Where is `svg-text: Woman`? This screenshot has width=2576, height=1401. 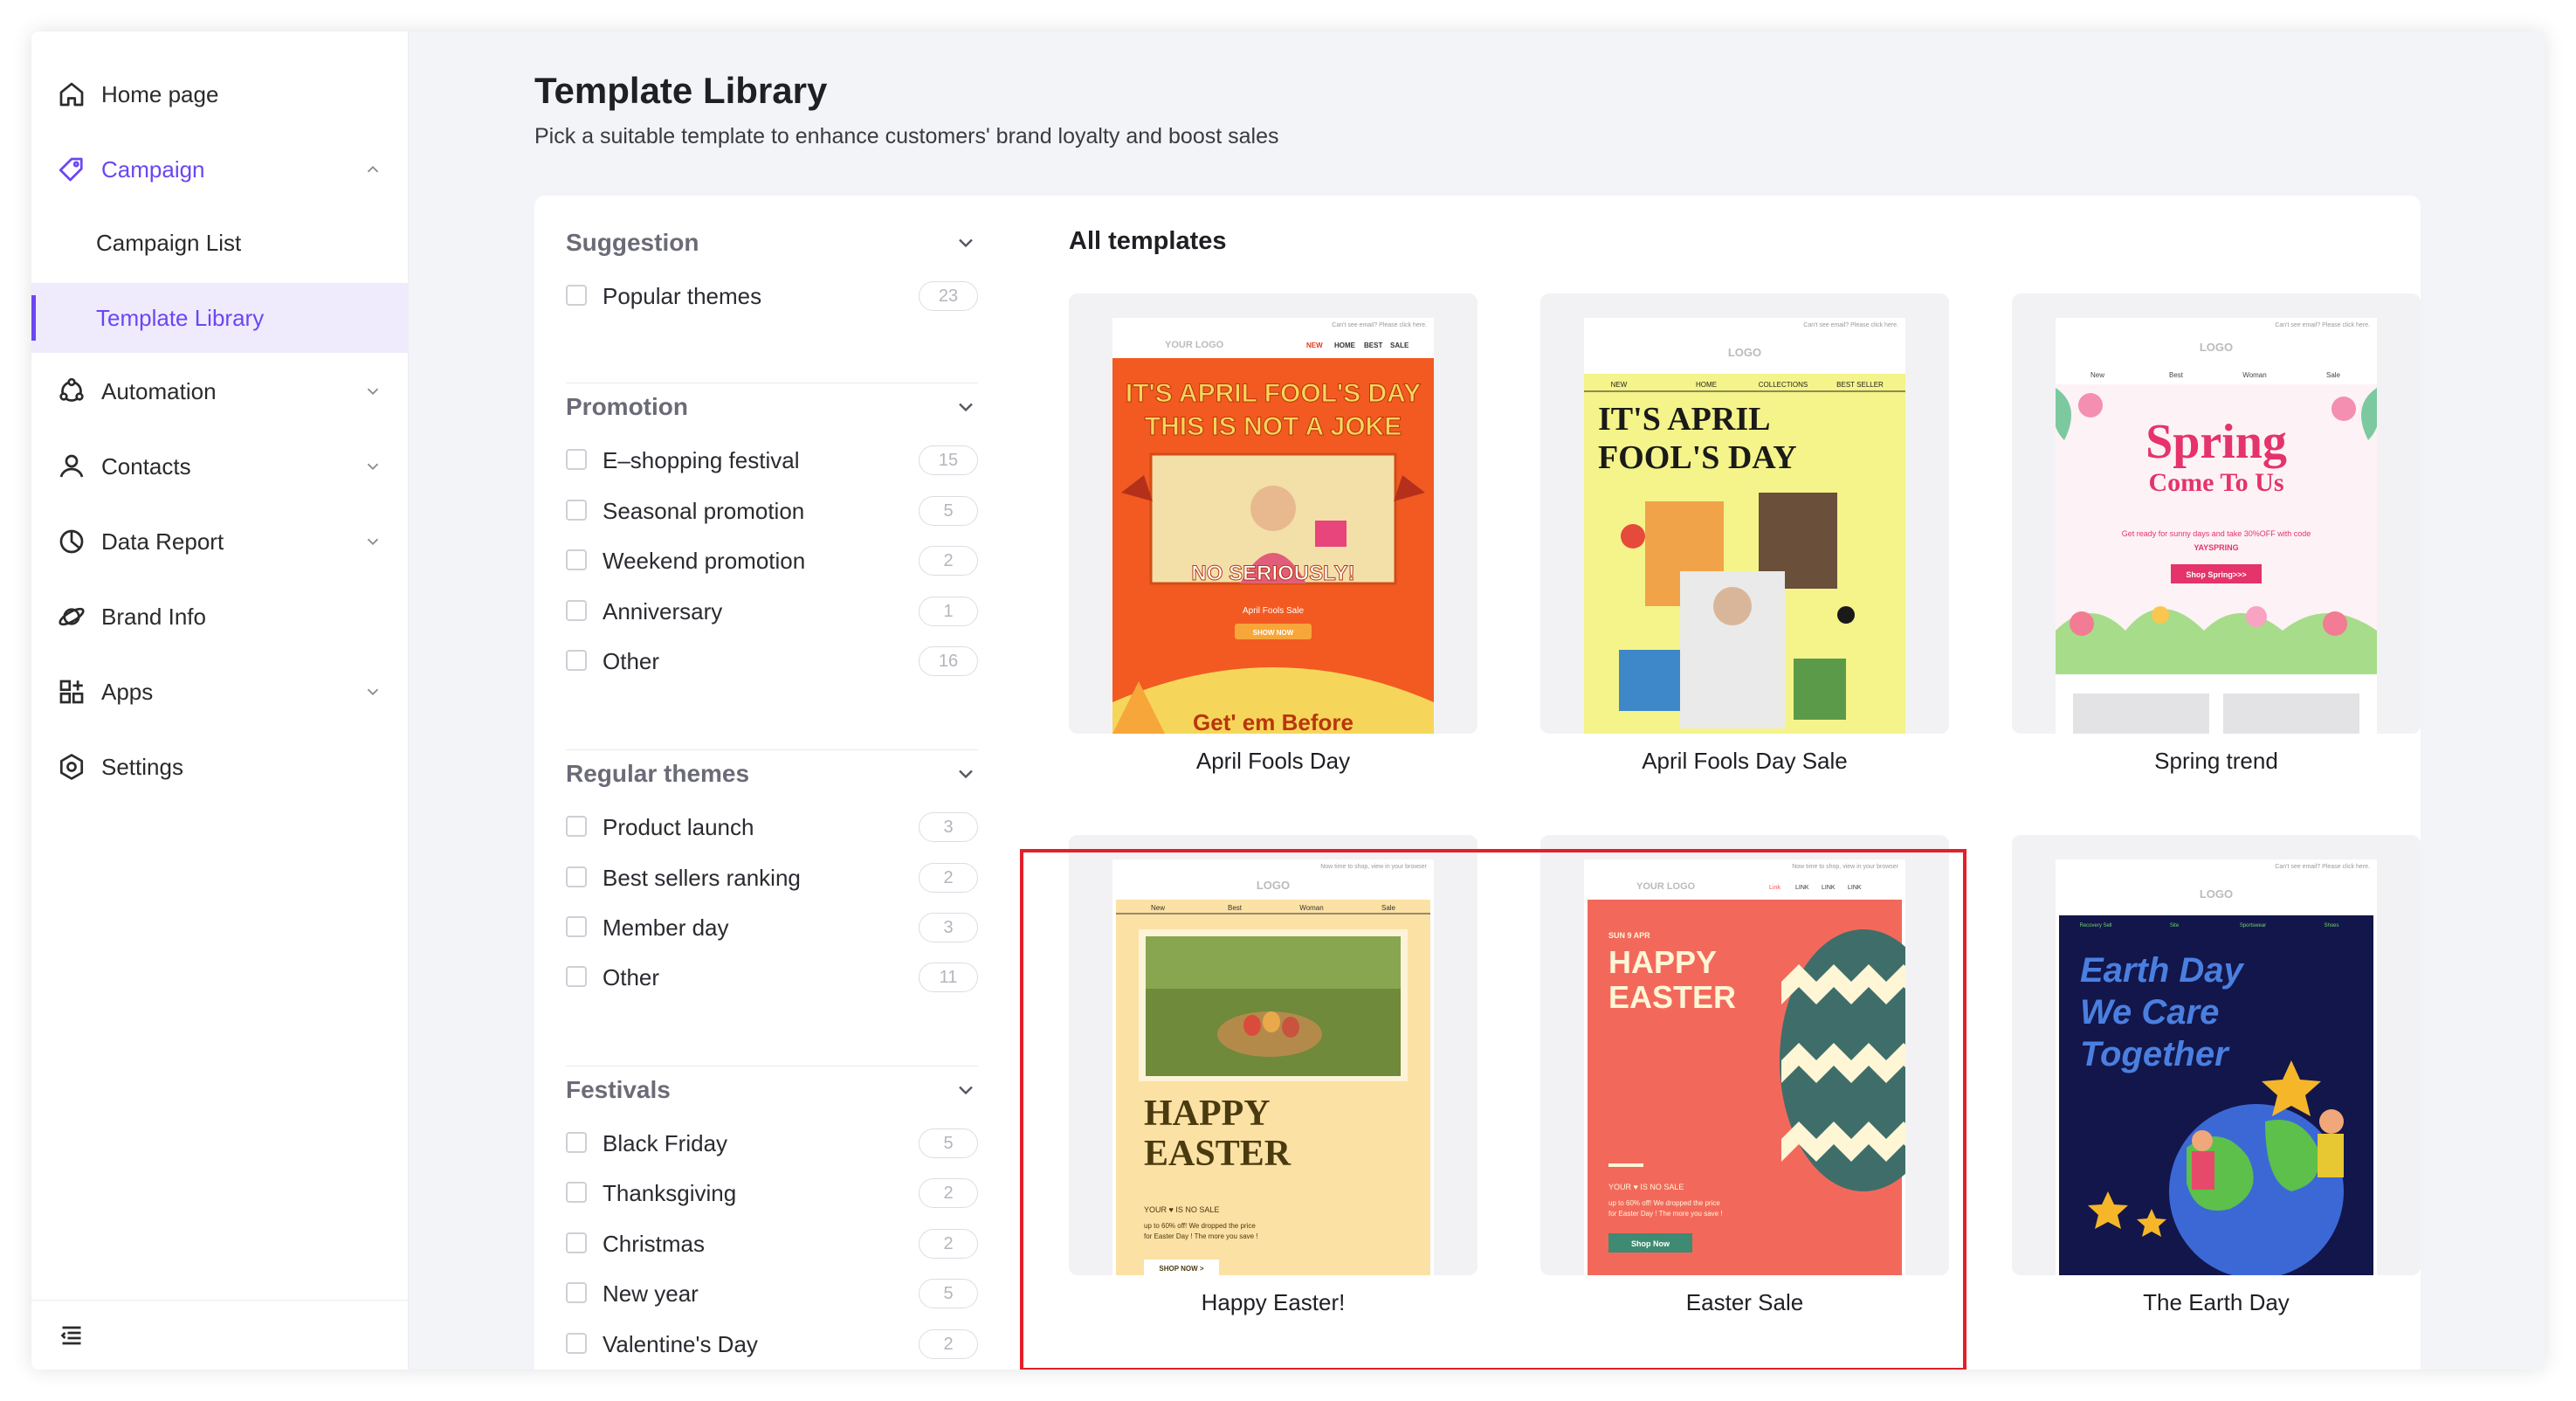 svg-text: Woman is located at coordinates (1311, 908).